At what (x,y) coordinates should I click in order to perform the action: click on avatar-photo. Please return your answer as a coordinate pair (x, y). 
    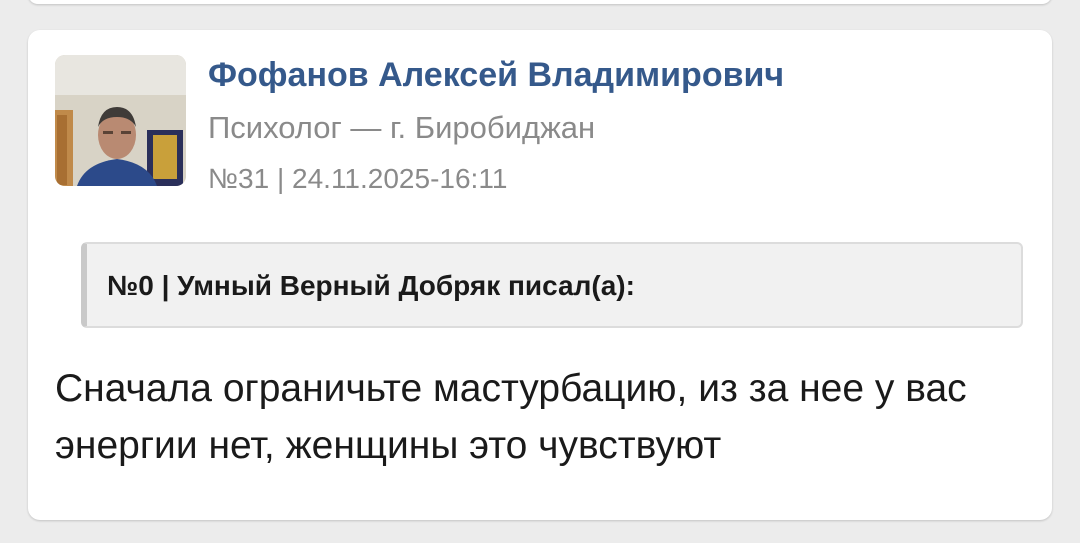
    Looking at the image, I should click on (120, 120).